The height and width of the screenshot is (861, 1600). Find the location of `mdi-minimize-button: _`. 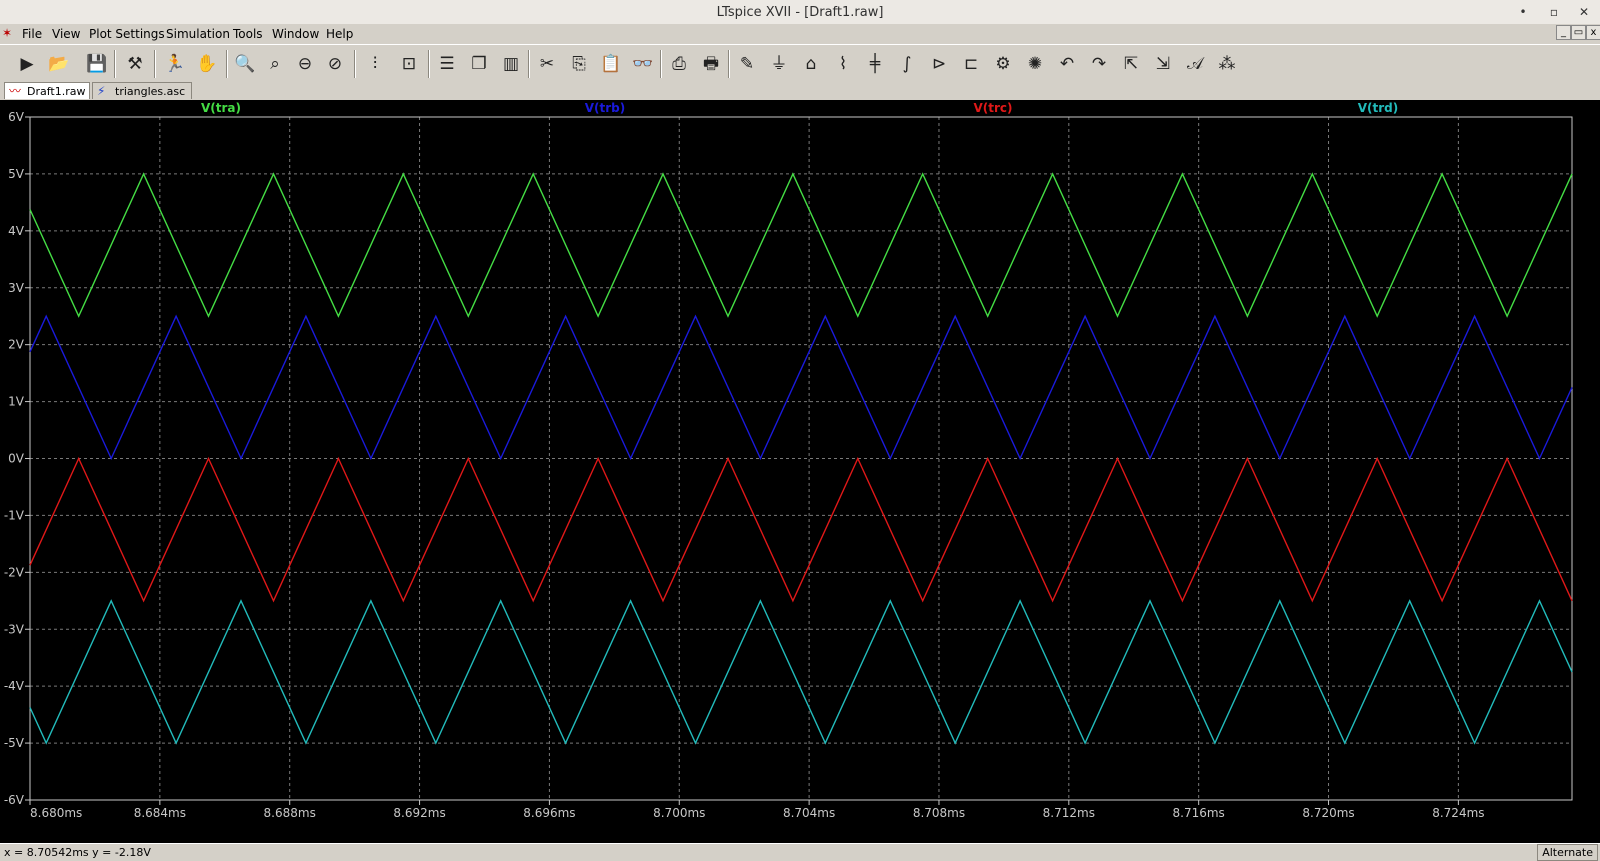

mdi-minimize-button: _ is located at coordinates (1563, 32).